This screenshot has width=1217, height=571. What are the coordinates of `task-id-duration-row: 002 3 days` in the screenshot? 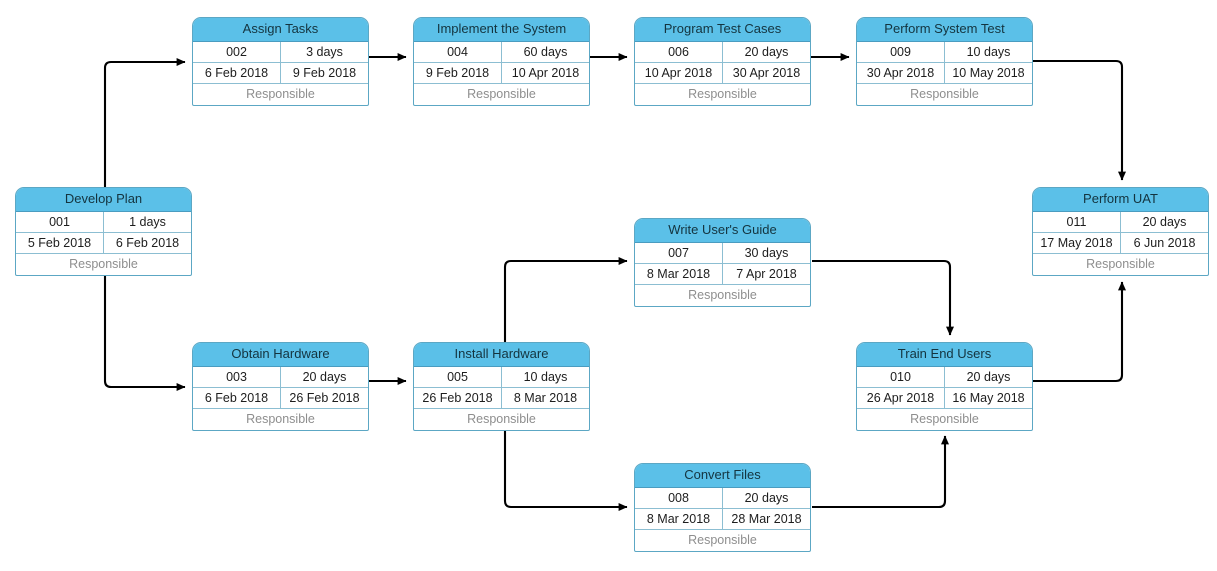 It's located at (280, 52).